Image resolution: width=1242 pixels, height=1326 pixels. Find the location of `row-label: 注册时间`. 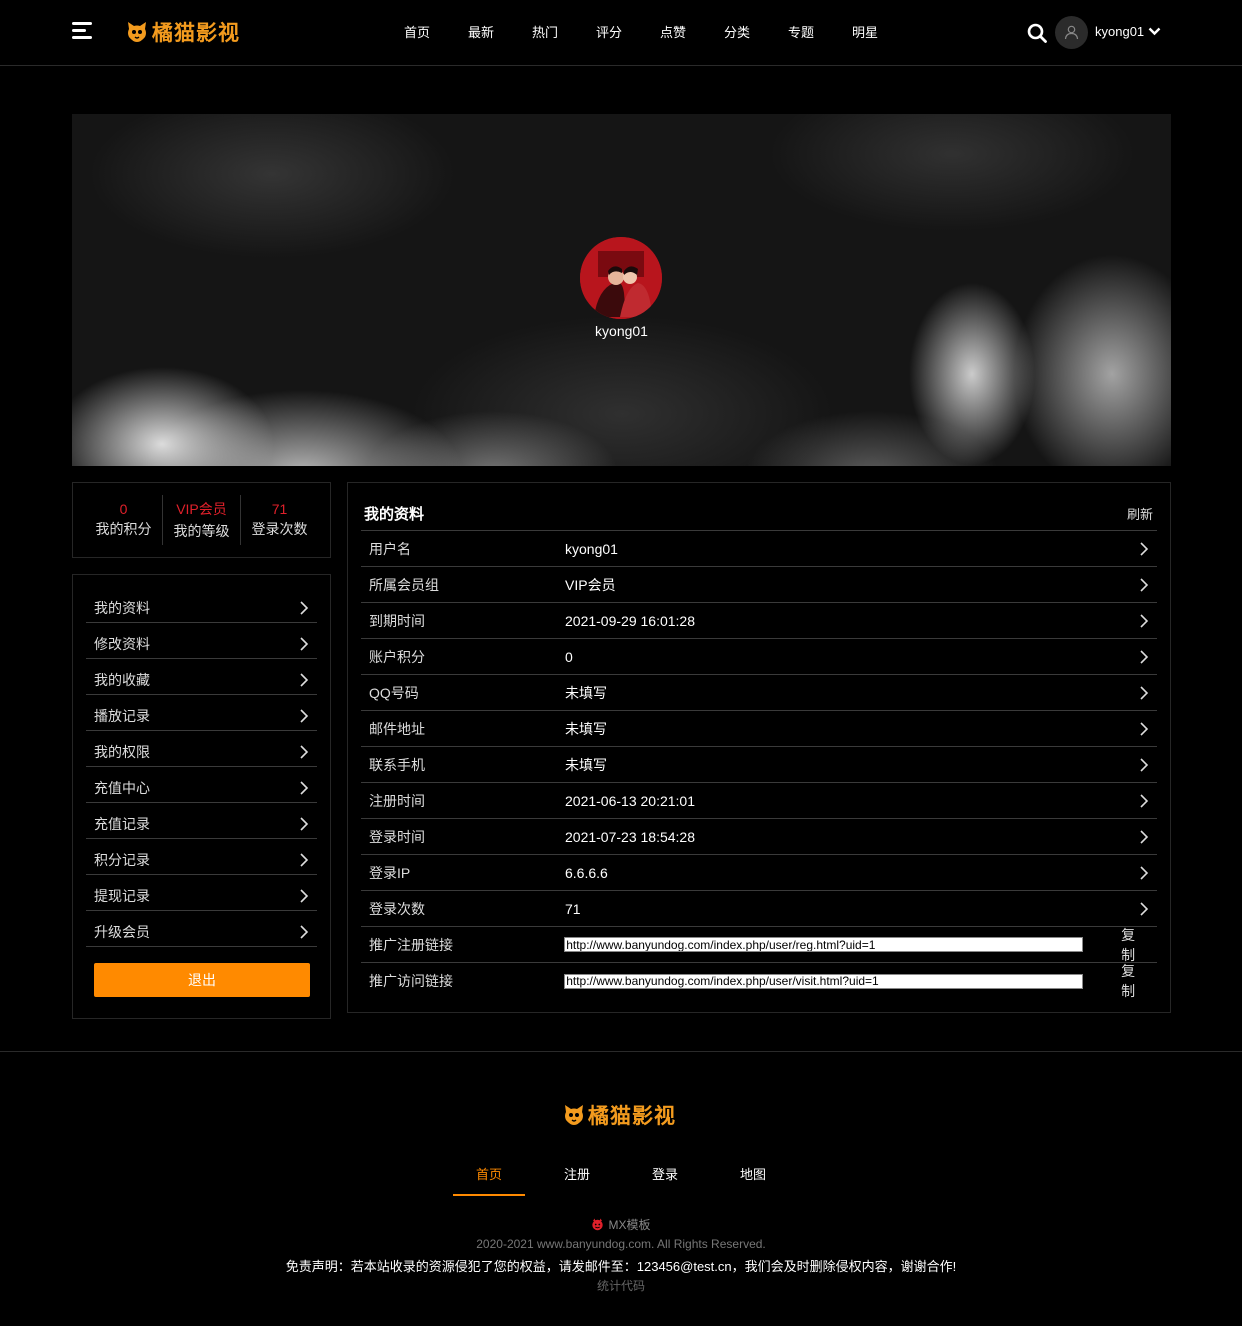

row-label: 注册时间 is located at coordinates (397, 800).